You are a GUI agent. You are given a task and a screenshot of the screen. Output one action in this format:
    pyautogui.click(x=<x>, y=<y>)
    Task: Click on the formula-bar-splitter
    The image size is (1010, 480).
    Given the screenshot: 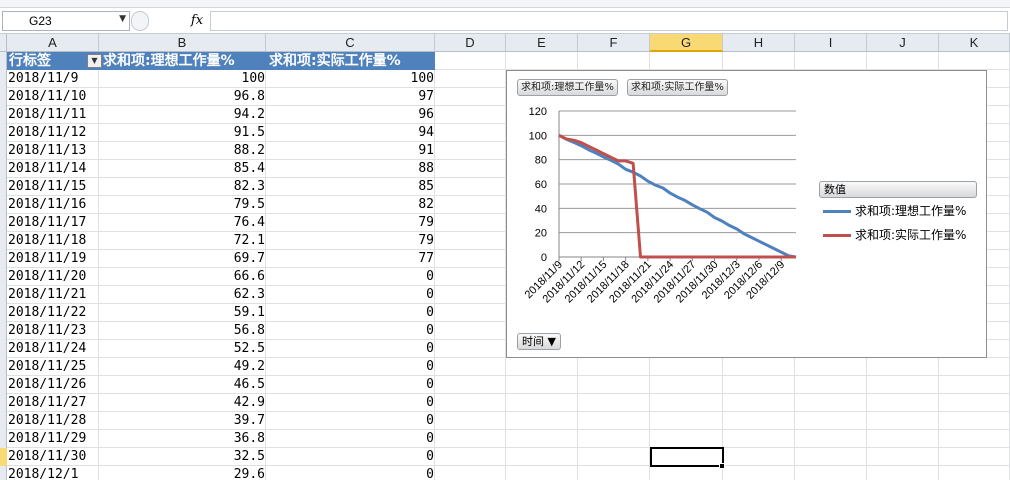 What is the action you would take?
    pyautogui.click(x=140, y=21)
    